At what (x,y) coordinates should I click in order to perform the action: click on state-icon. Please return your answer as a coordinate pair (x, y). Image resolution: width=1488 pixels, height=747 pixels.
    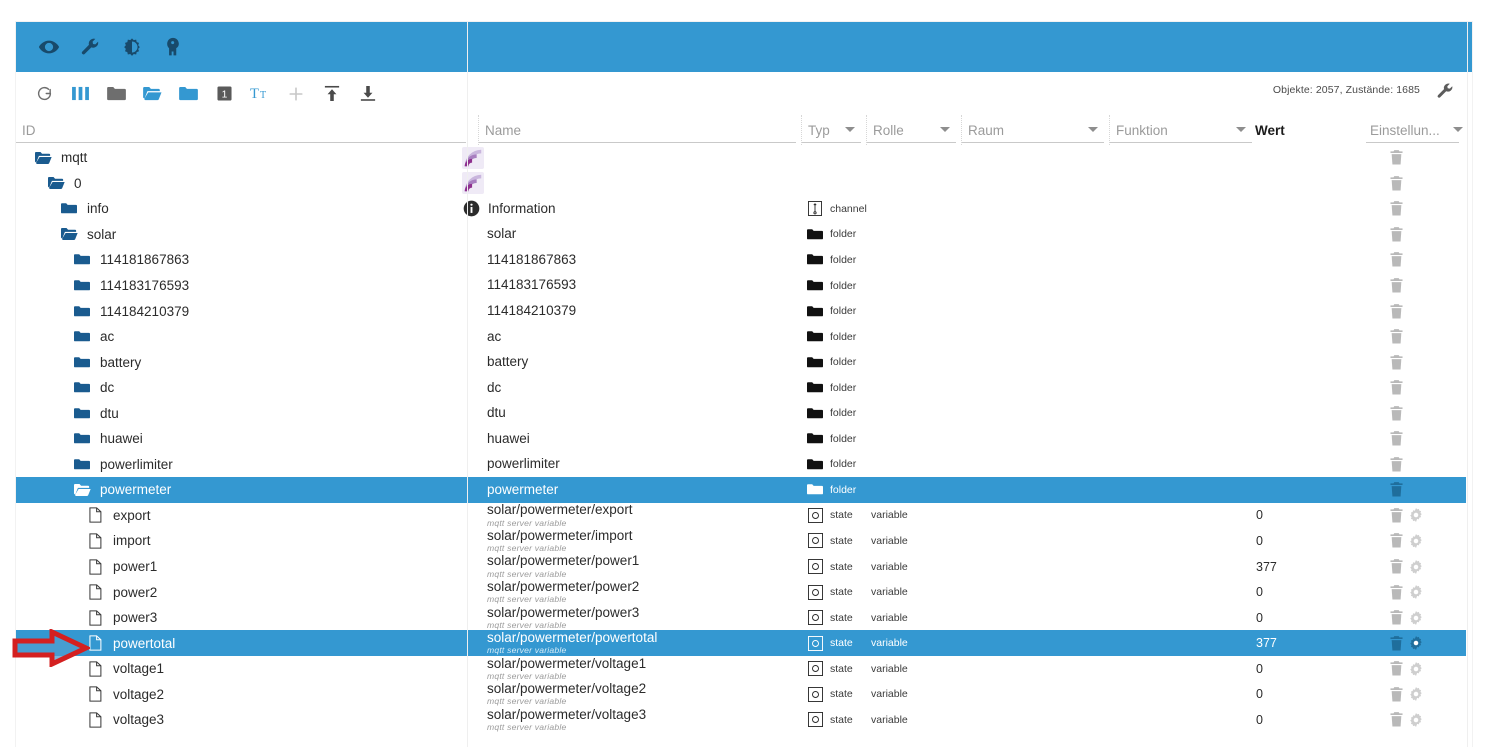
    Looking at the image, I should click on (815, 694).